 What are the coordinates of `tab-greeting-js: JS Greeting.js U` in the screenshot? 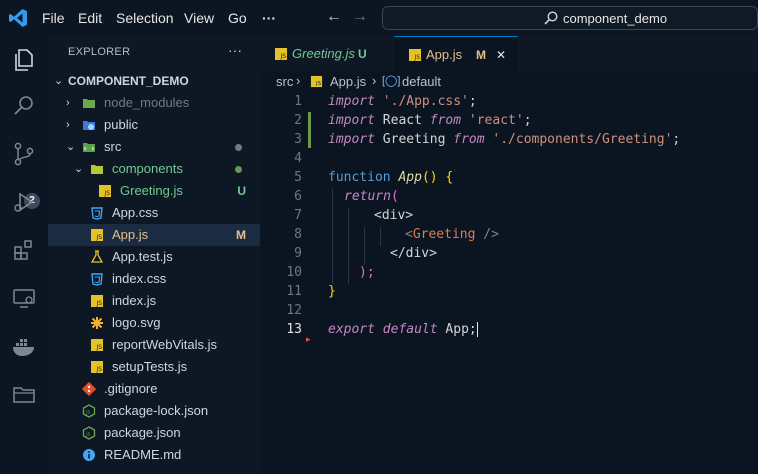 It's located at (327, 54).